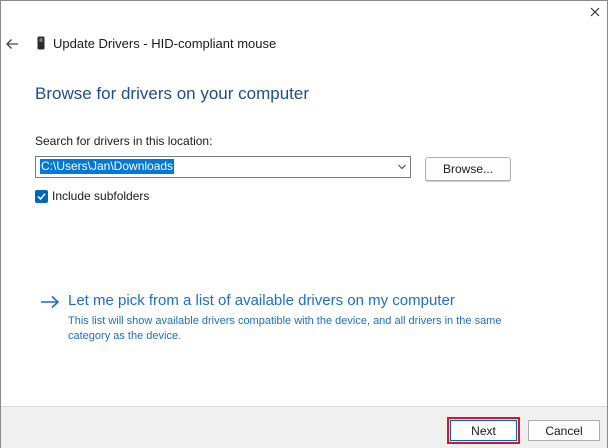 The height and width of the screenshot is (448, 608). I want to click on page-title: Browse for drivers on your computer, so click(172, 93).